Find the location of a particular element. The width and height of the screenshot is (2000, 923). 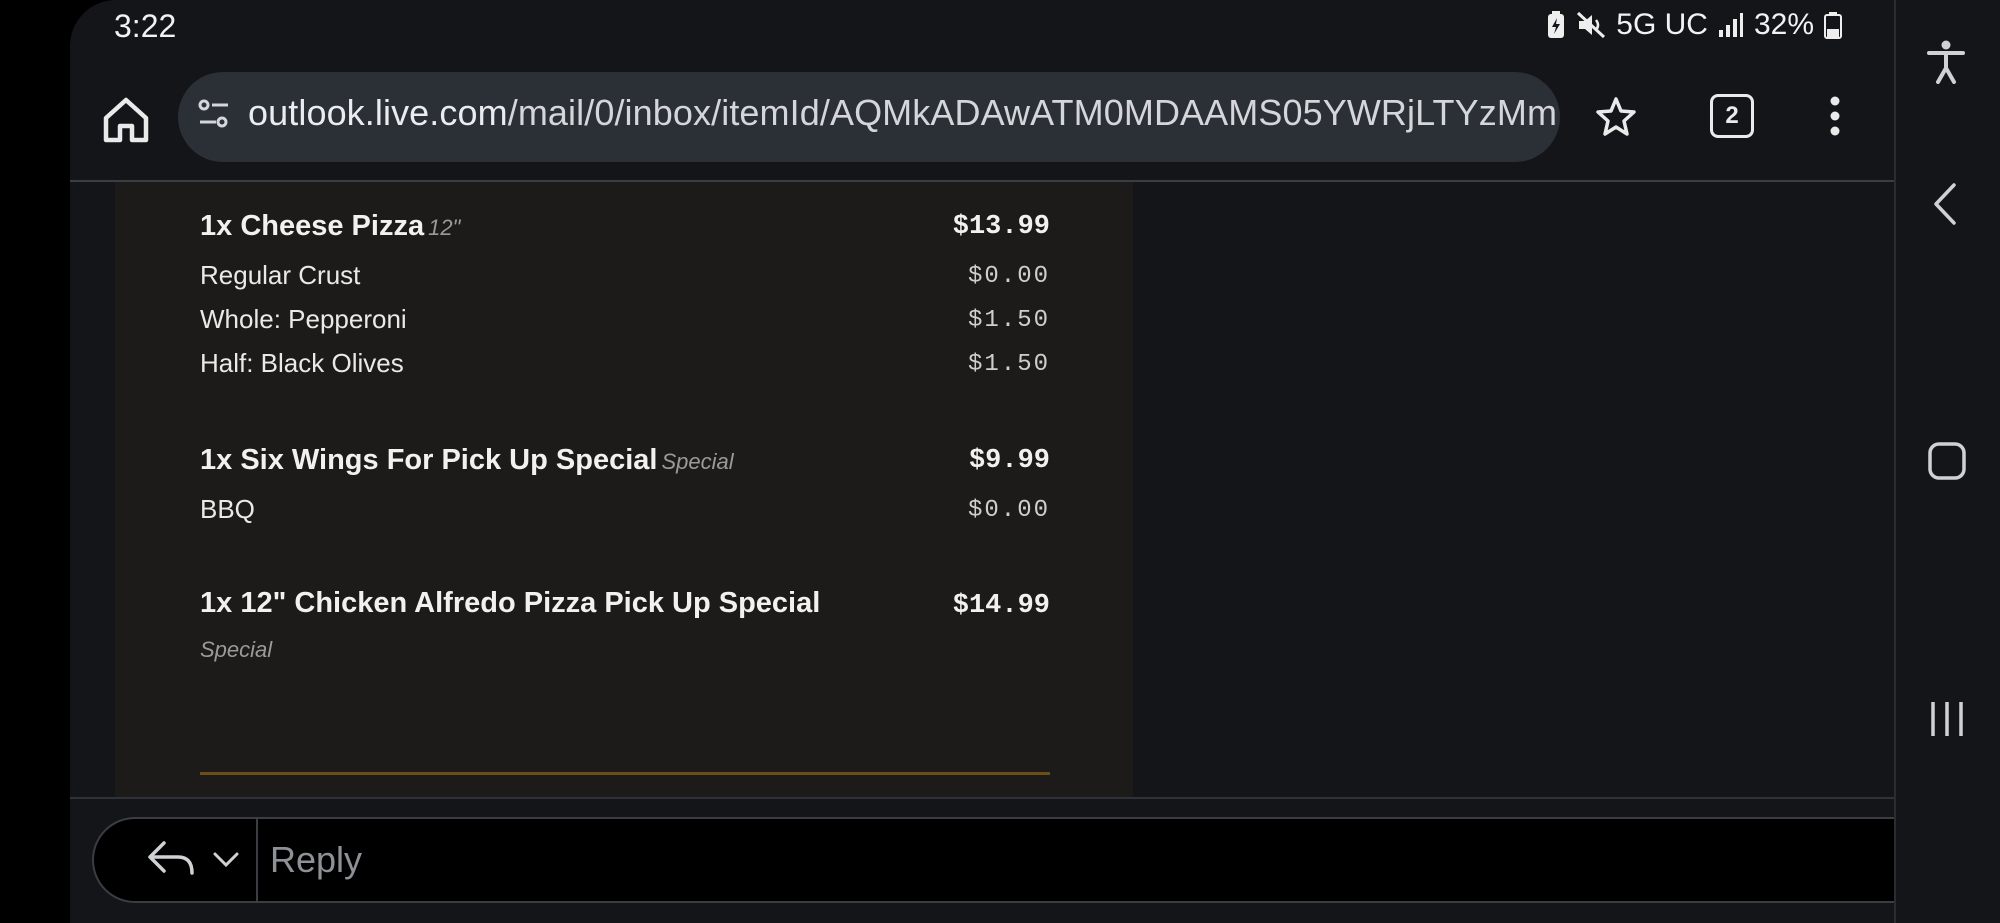

item-tag-row: Special is located at coordinates (625, 650).